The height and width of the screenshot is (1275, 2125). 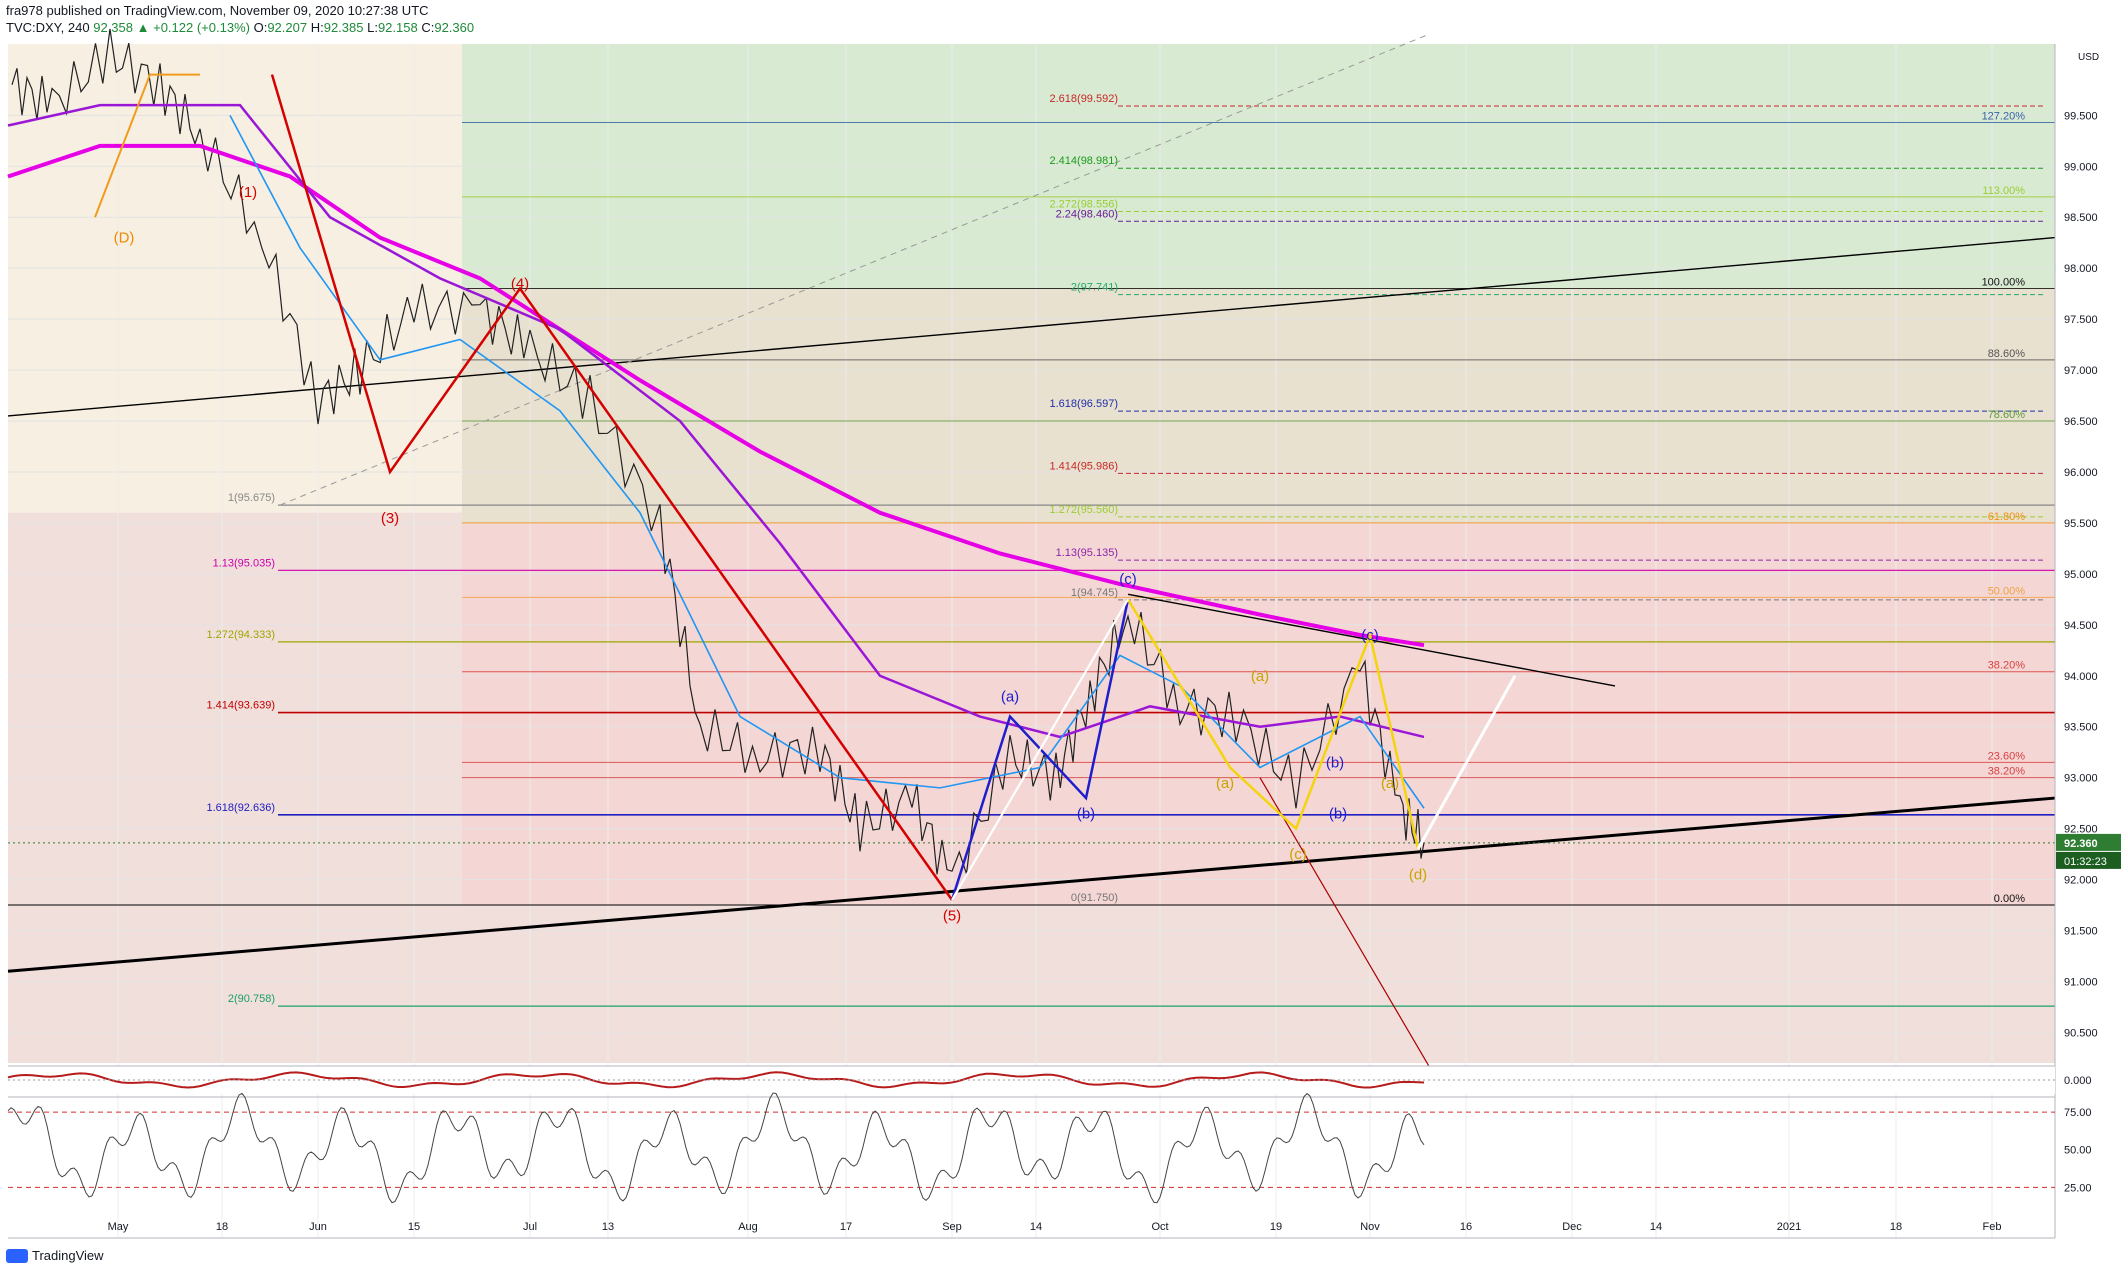 What do you see at coordinates (2078, 1188) in the screenshot?
I see `rsi-tick-label: 25.00` at bounding box center [2078, 1188].